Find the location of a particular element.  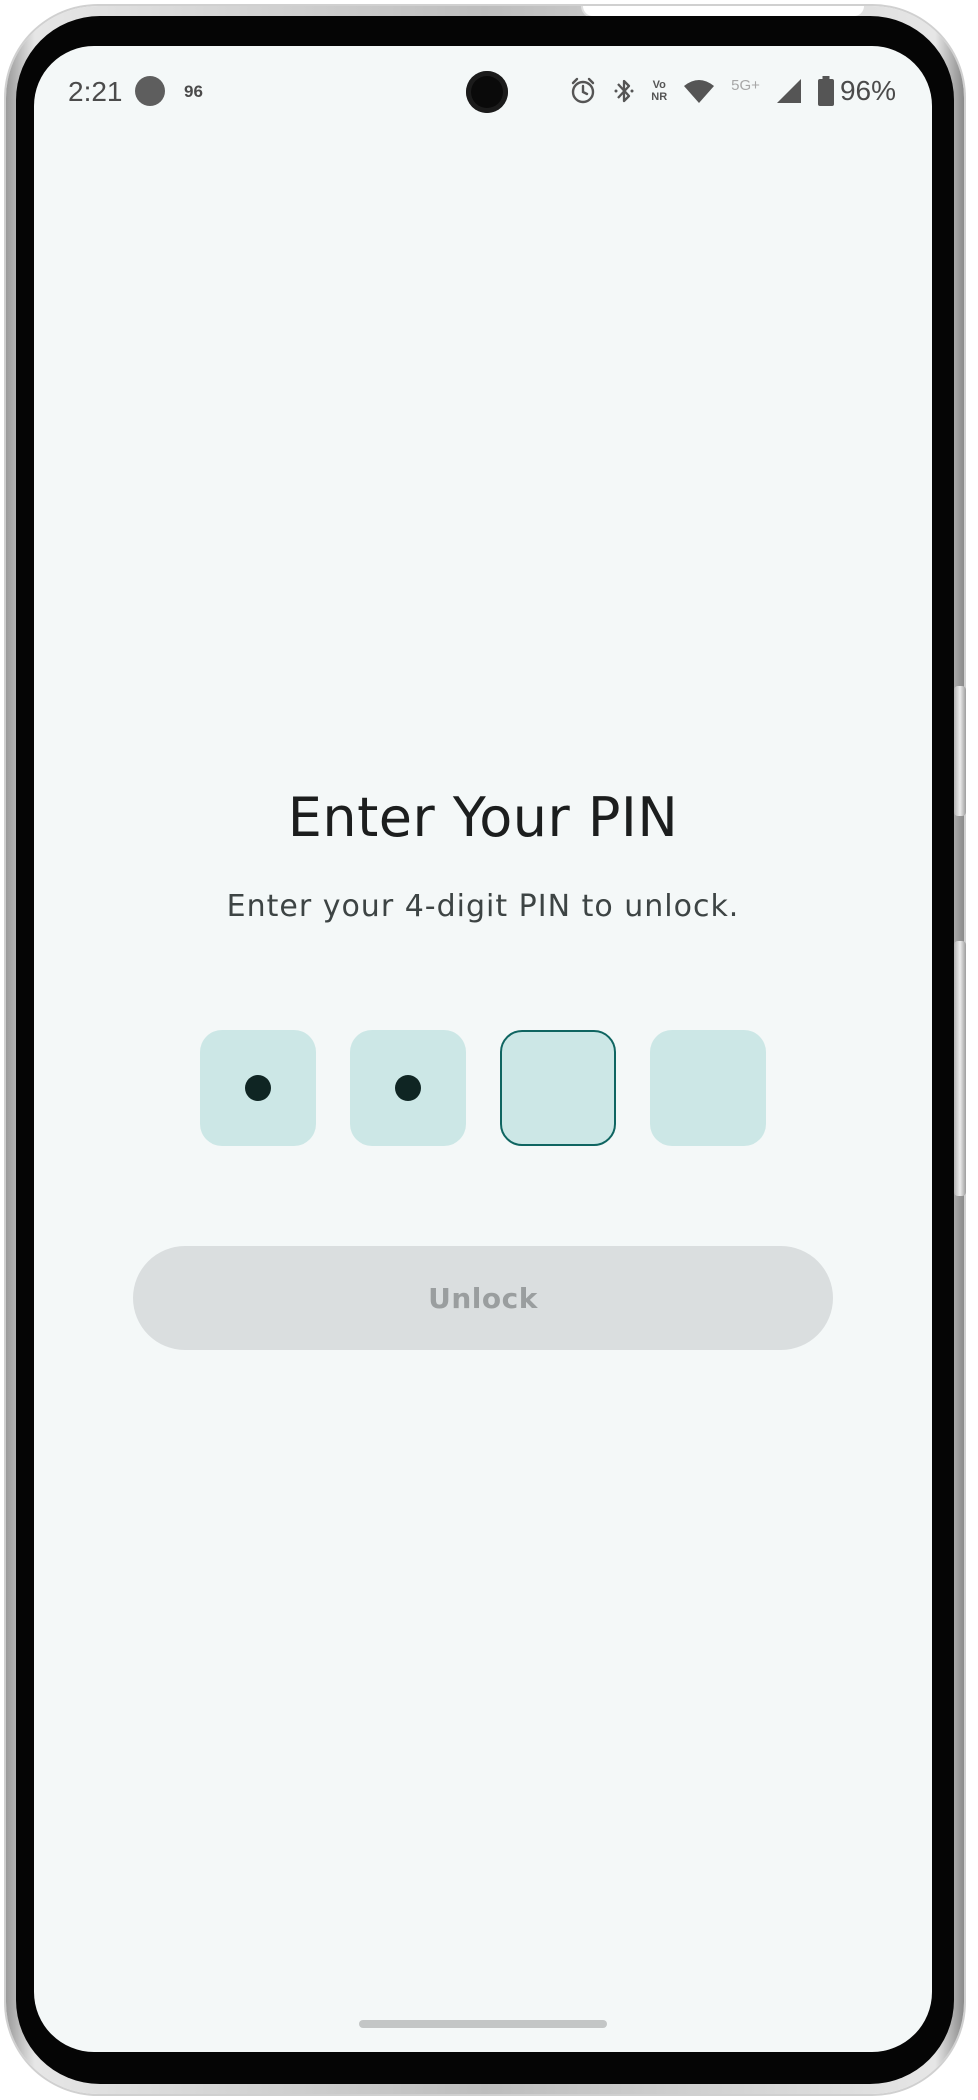

signal-icon is located at coordinates (789, 91).